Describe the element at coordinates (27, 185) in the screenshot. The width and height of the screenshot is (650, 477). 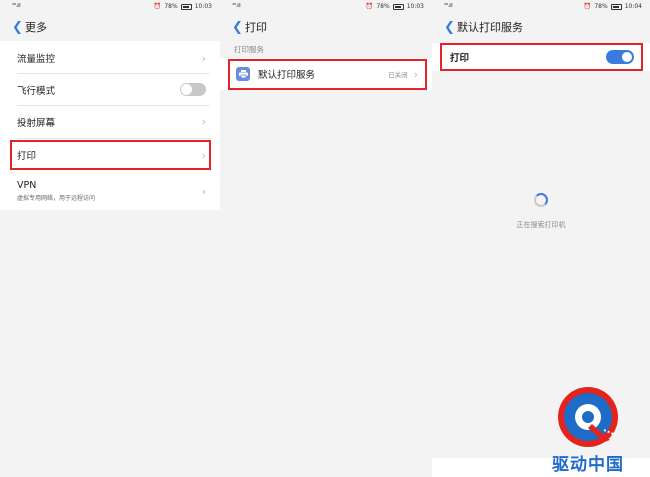
I see `settings-item-label: VPN` at that location.